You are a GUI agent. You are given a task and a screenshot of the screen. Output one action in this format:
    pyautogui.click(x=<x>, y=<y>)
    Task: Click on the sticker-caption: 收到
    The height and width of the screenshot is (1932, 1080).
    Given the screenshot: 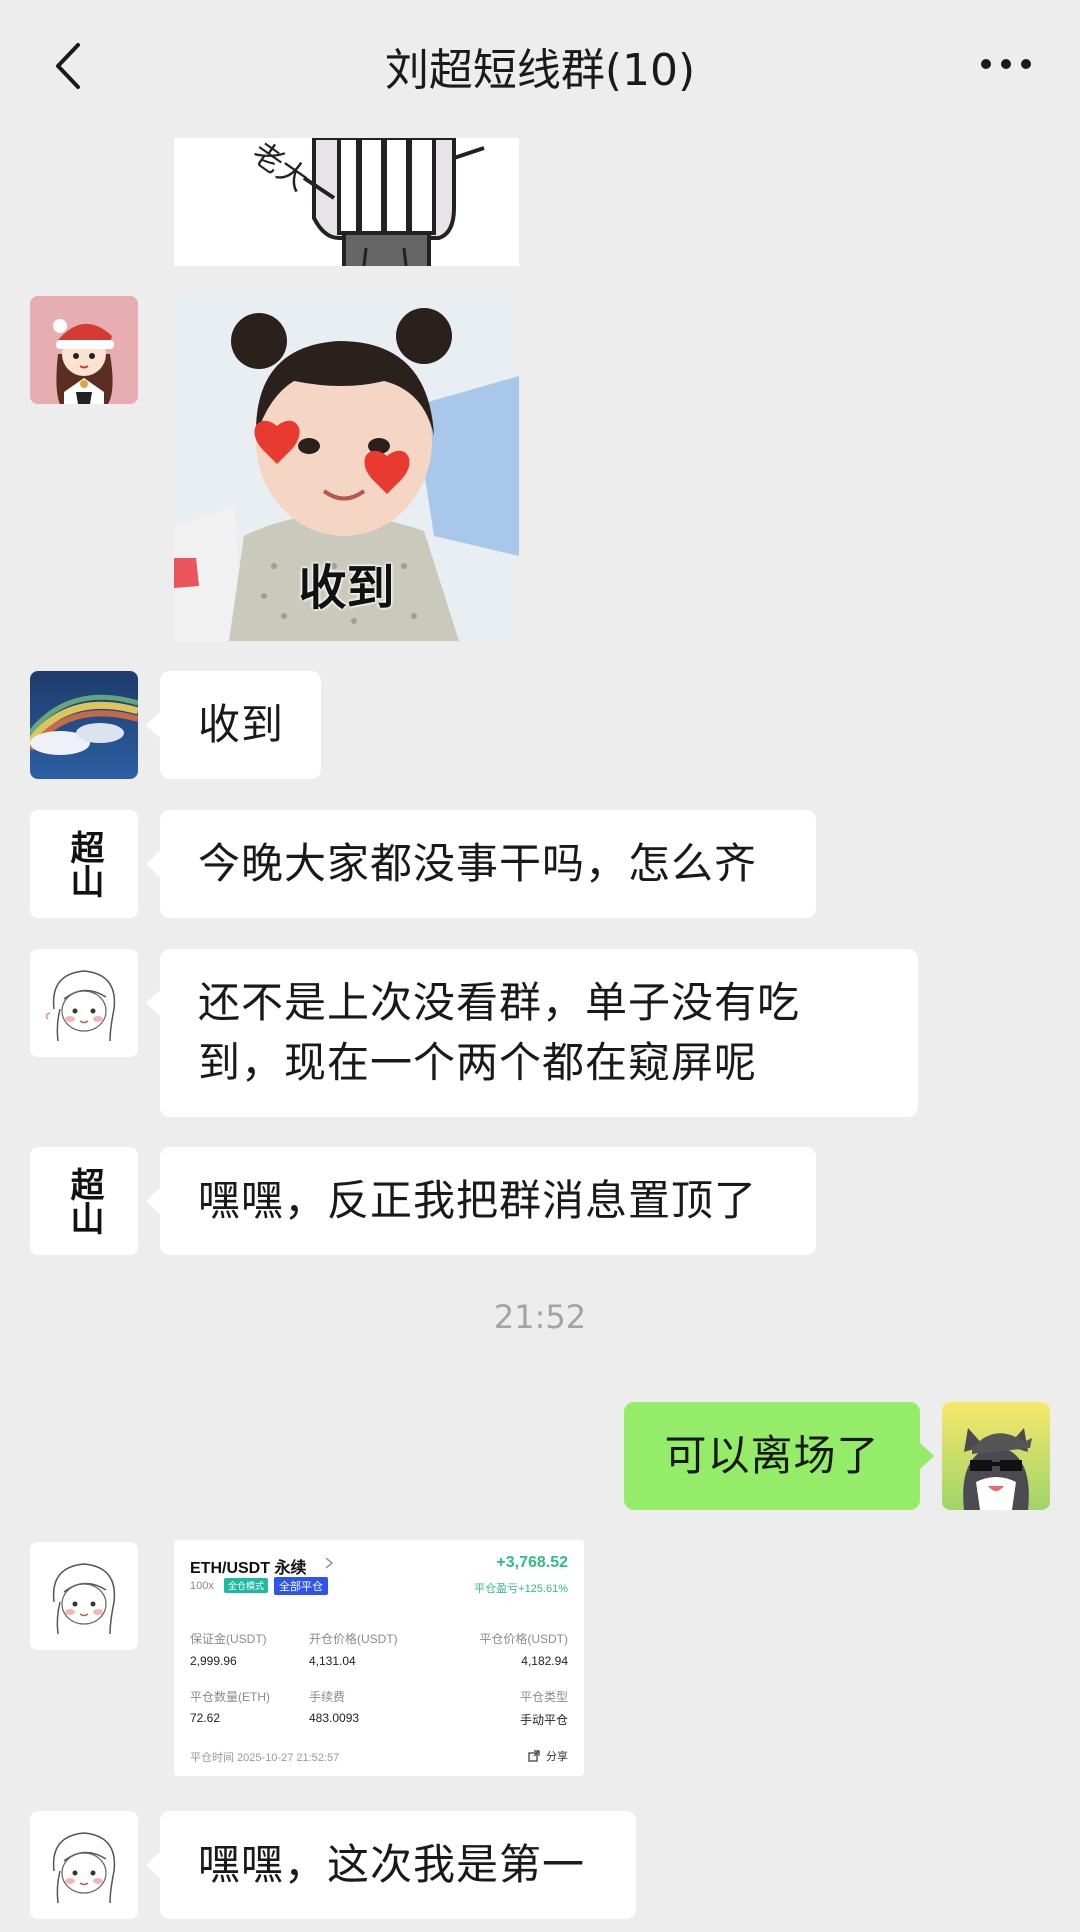 What is the action you would take?
    pyautogui.click(x=346, y=588)
    